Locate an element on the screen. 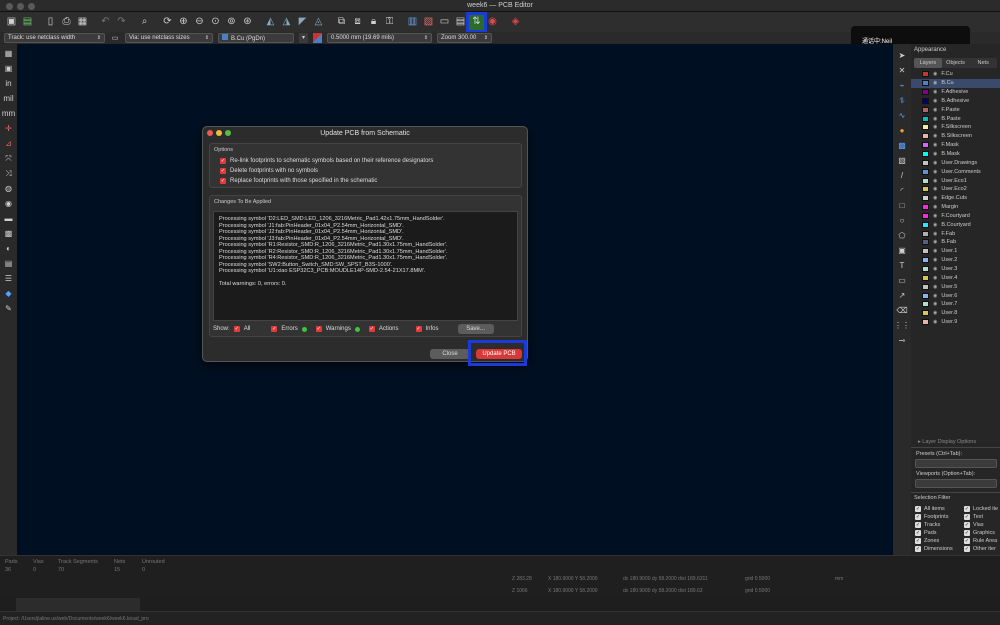 The height and width of the screenshot is (625, 1000). filter-warnings-checkbox: ✓ is located at coordinates (318, 329).